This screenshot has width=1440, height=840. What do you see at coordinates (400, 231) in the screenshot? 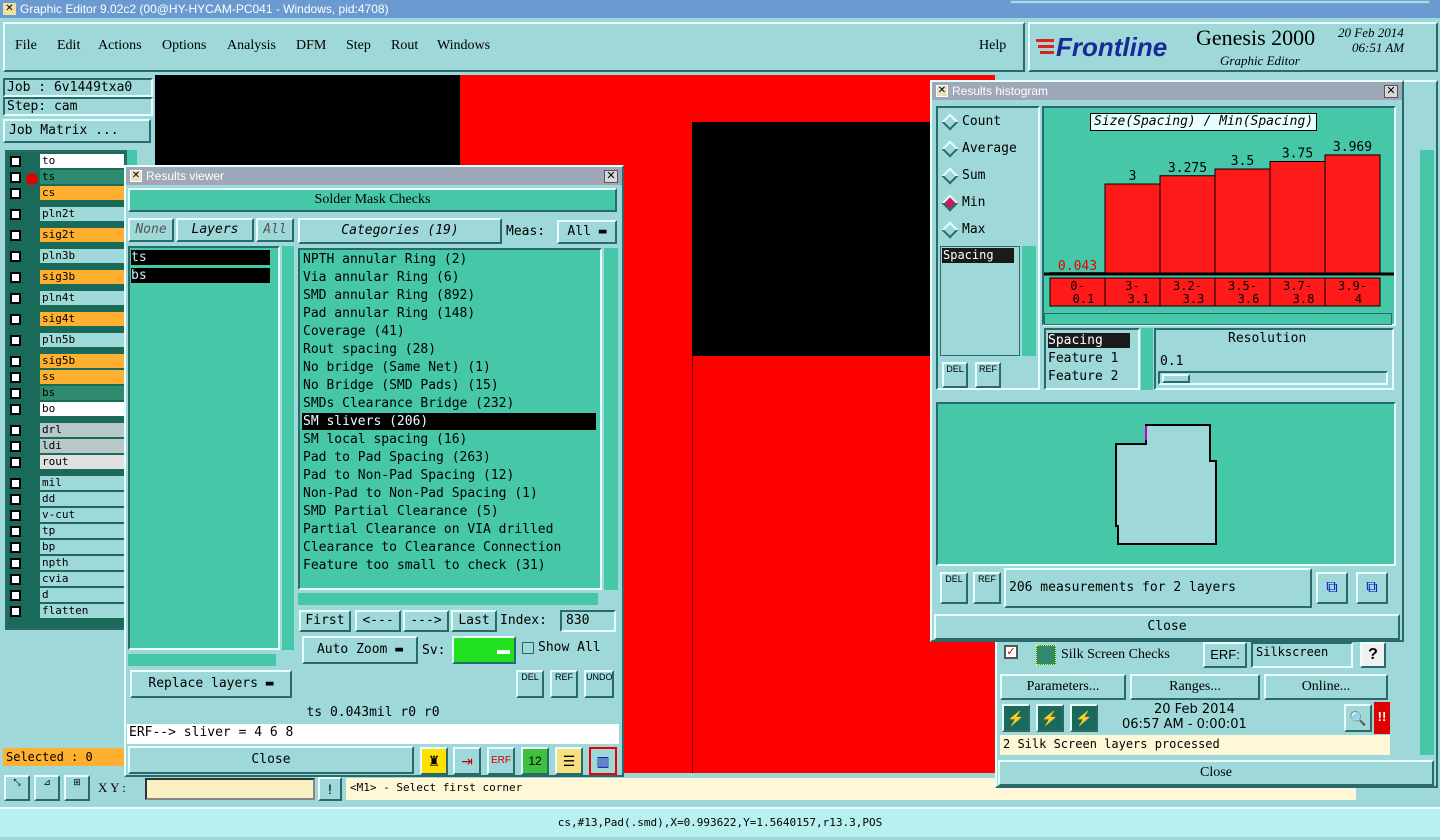
I see `categories-button: Categories (19)` at bounding box center [400, 231].